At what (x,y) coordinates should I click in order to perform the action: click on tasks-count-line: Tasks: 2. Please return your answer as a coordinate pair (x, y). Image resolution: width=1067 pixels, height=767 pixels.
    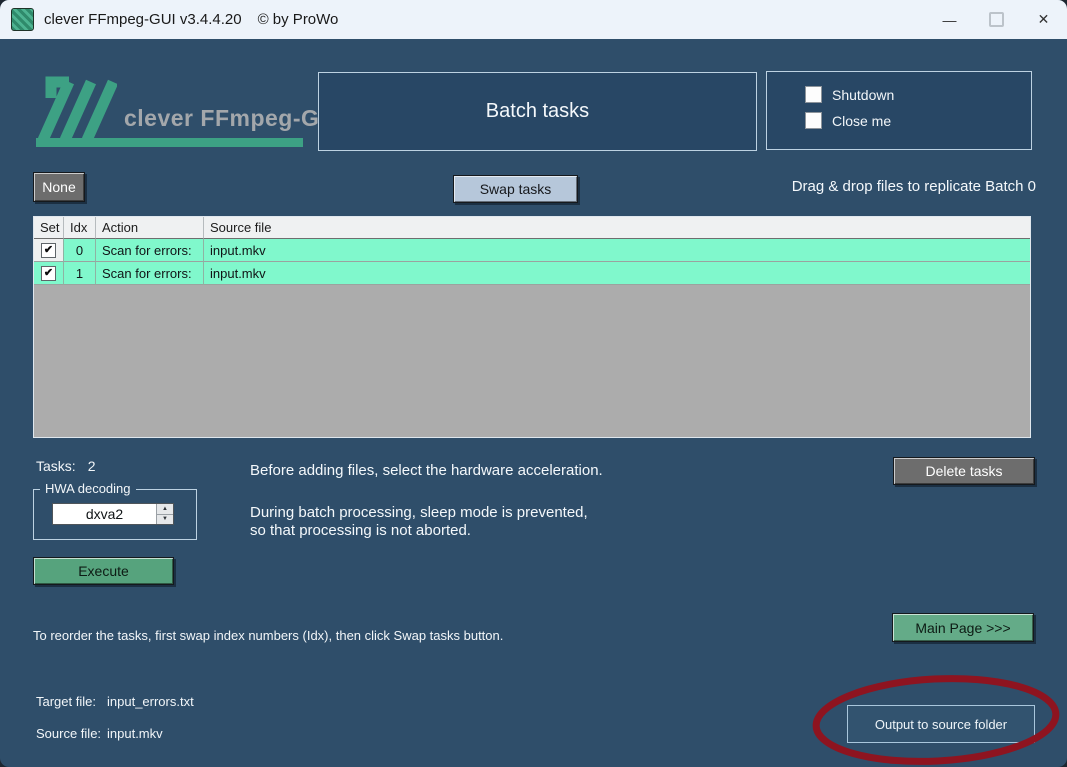
    Looking at the image, I should click on (65, 466).